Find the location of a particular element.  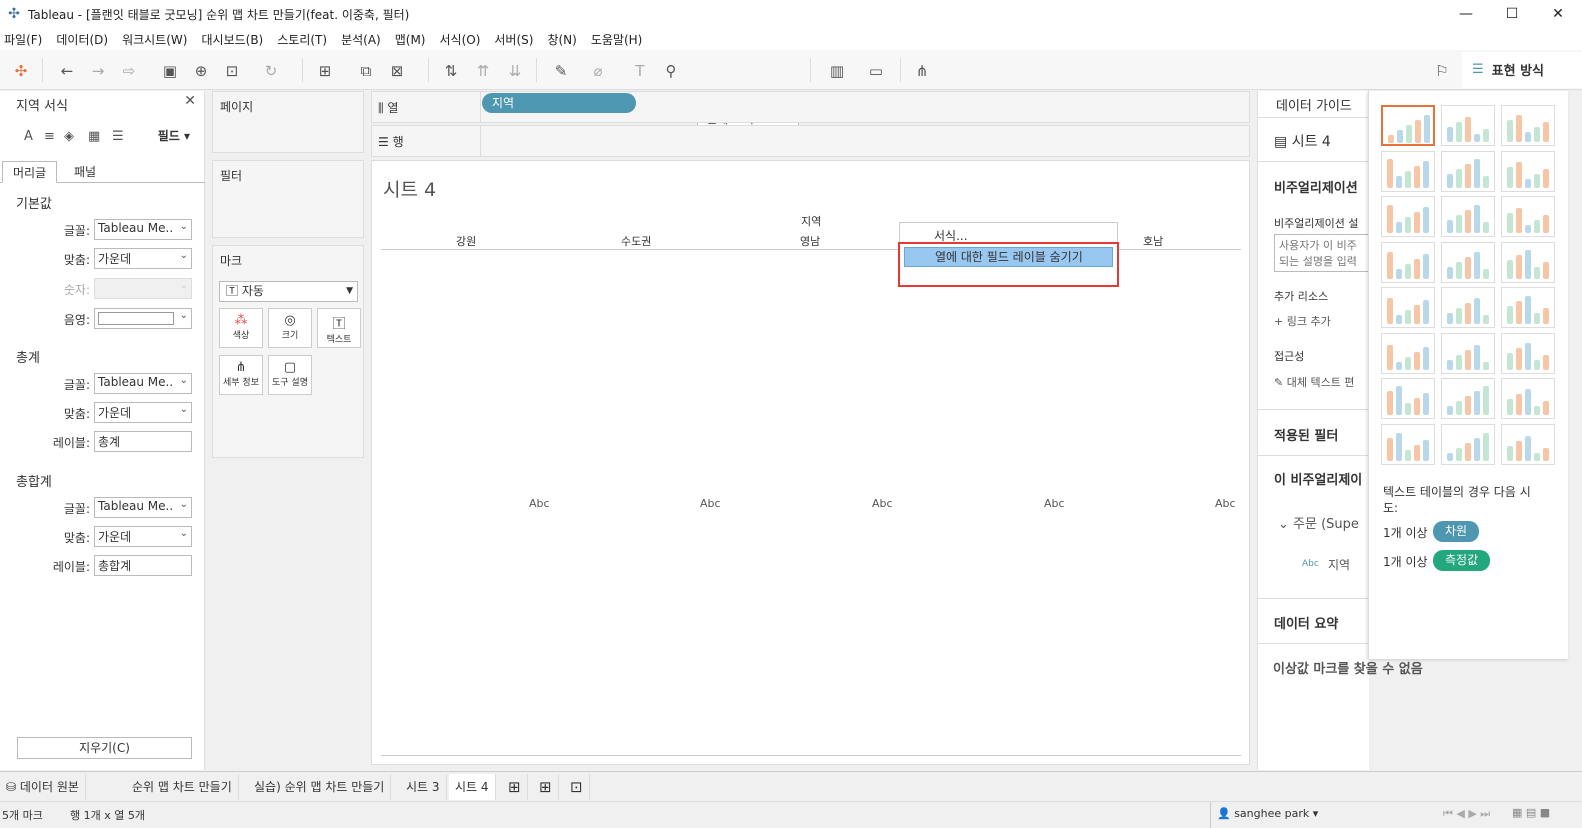

menu-data: 데이터(D) is located at coordinates (82, 39).